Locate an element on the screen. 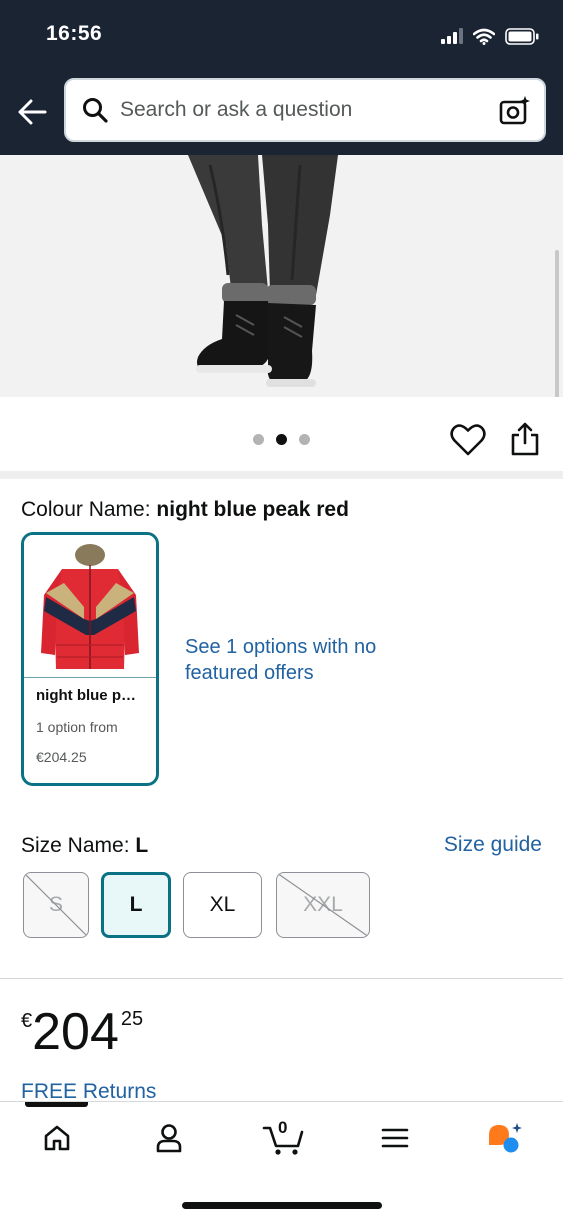  colour-label: Colour Name: night blue peak red is located at coordinates (185, 510).